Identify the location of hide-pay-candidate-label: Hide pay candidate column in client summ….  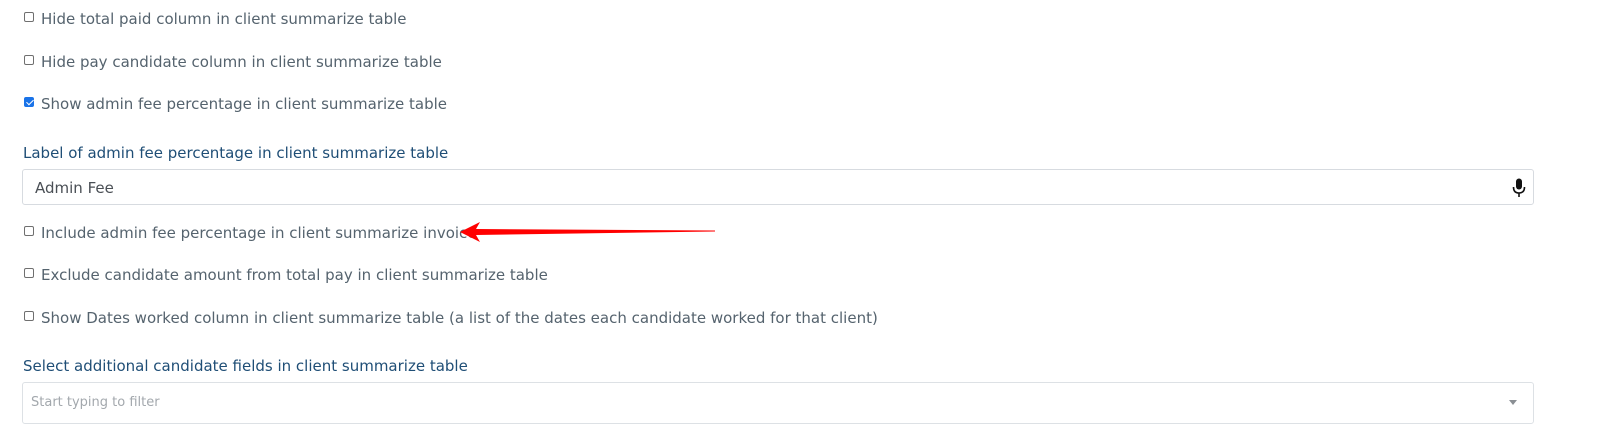
(241, 62).